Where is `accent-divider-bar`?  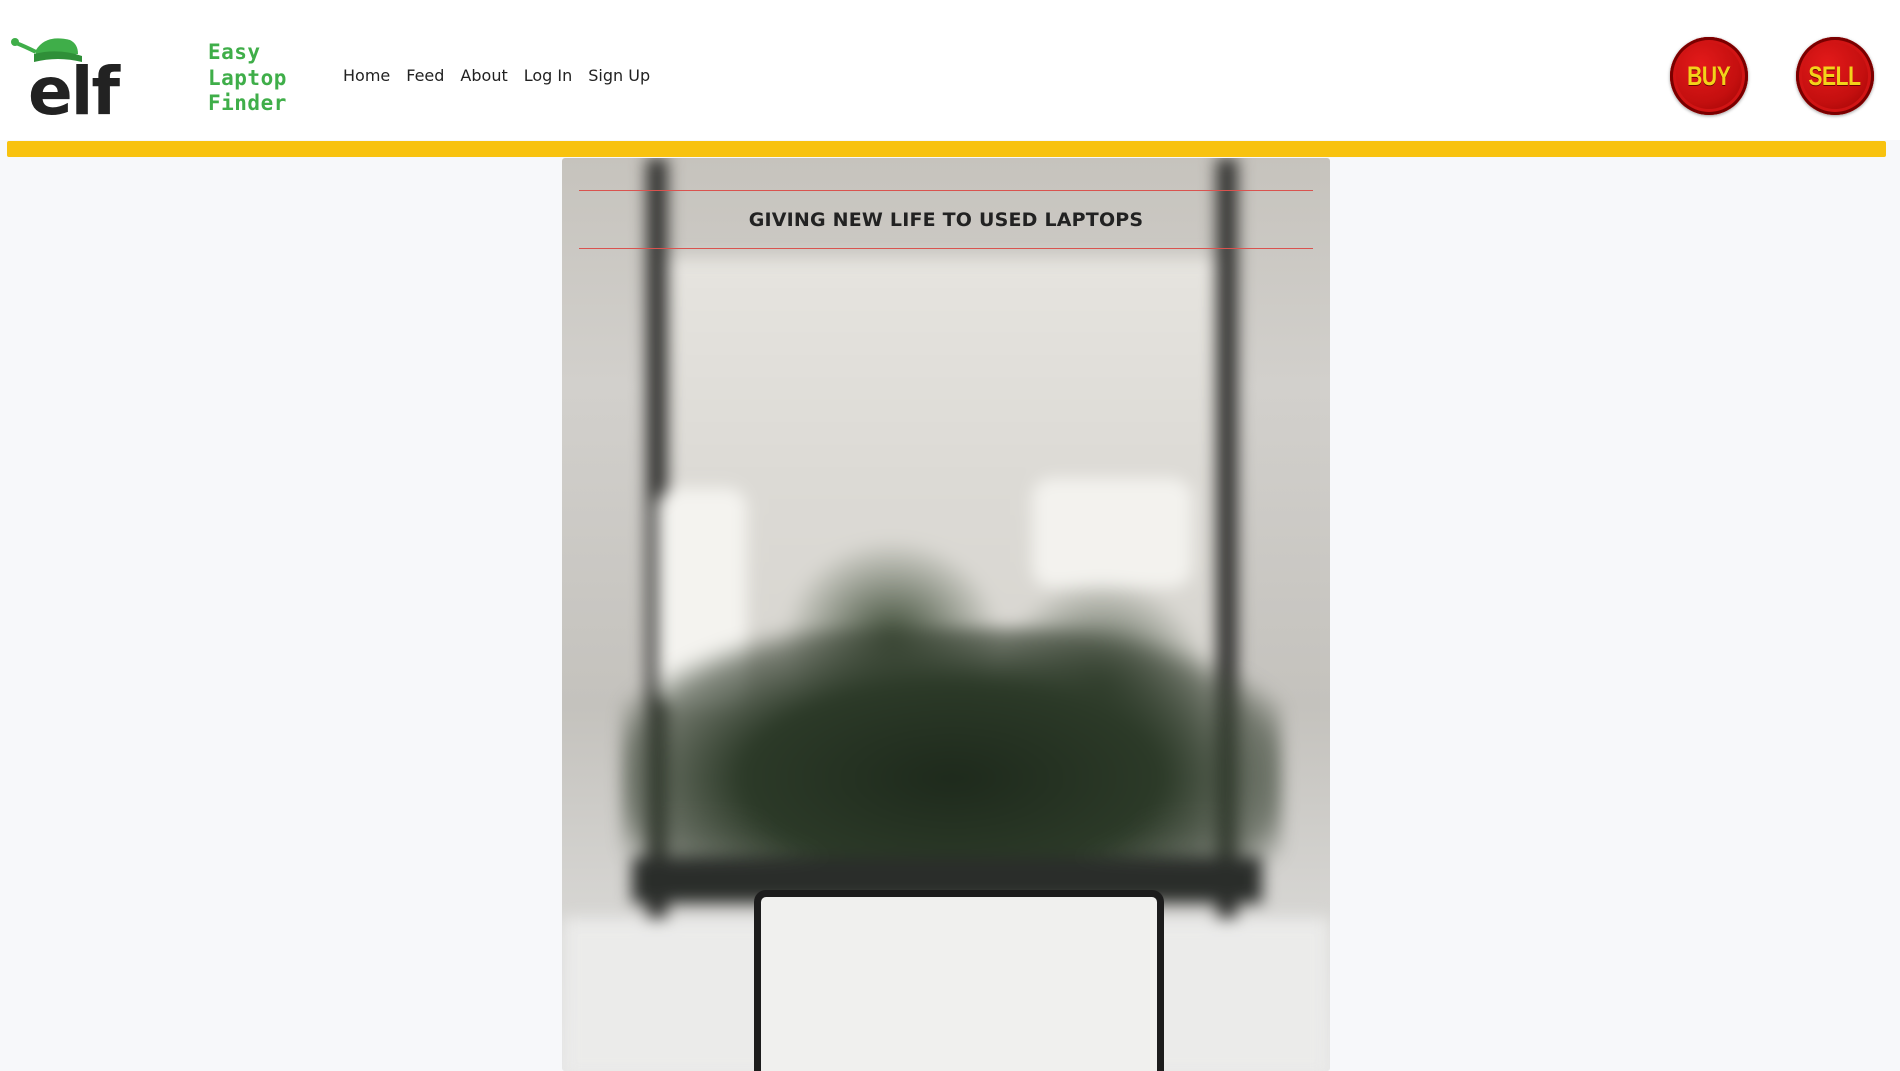 accent-divider-bar is located at coordinates (946, 149).